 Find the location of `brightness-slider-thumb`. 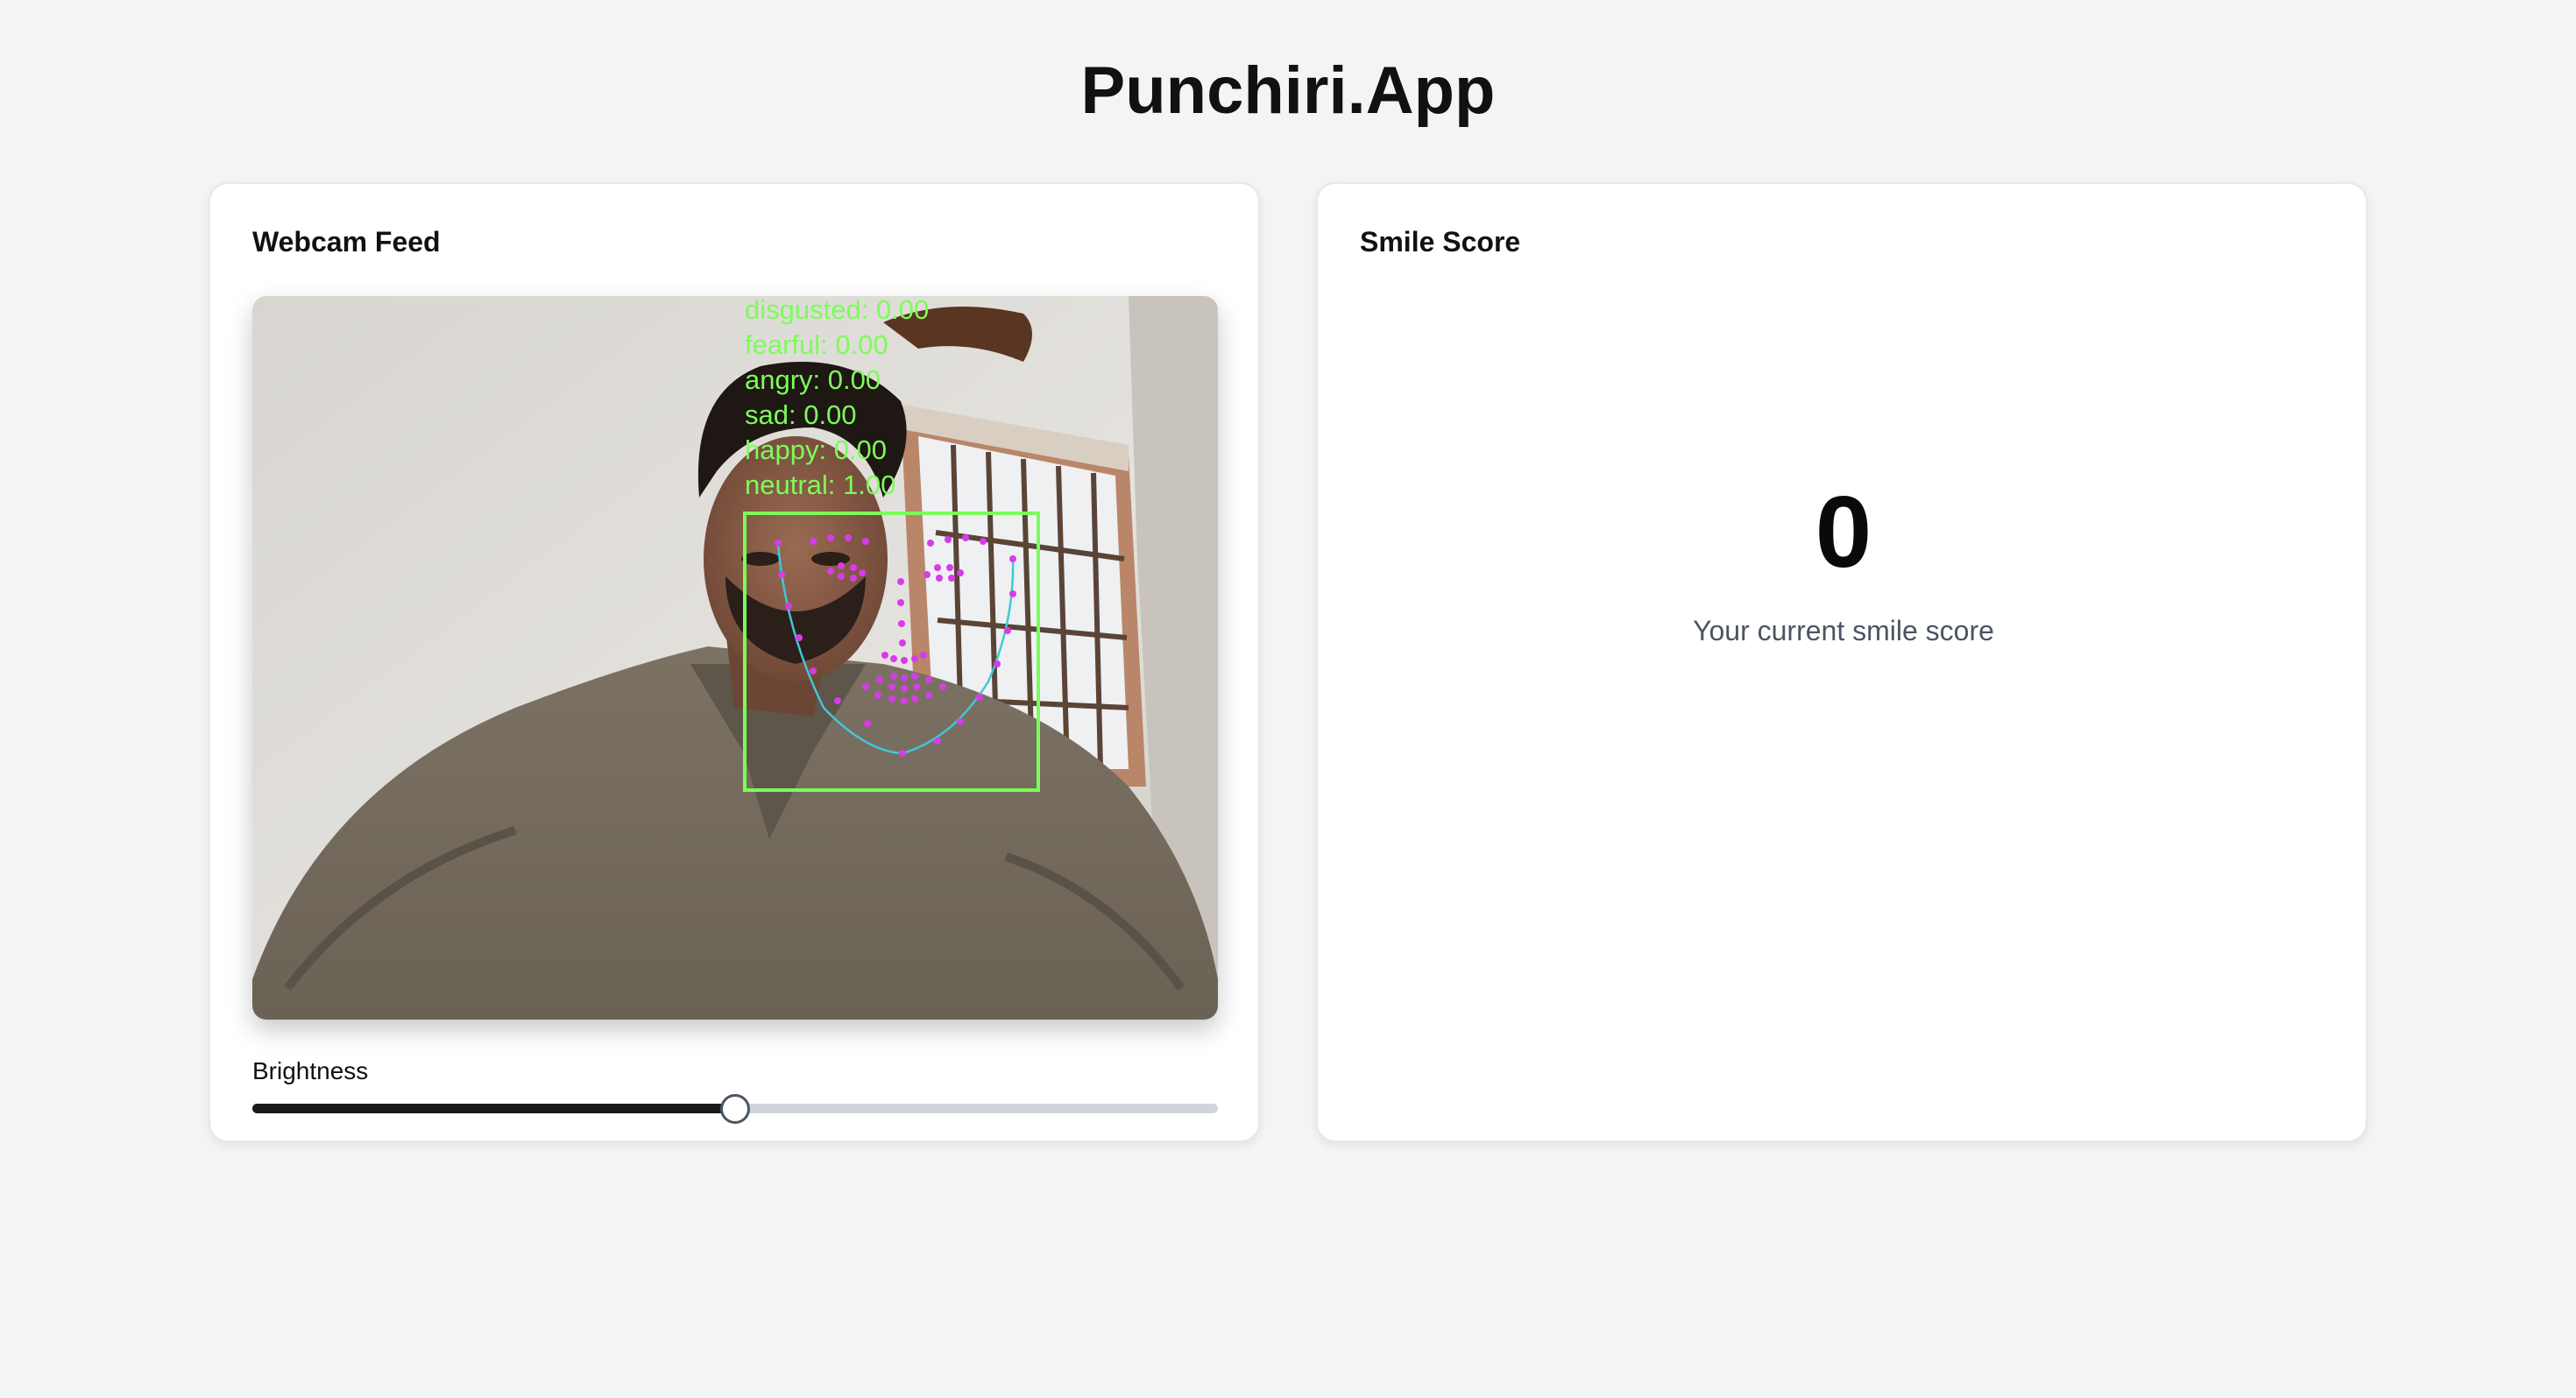

brightness-slider-thumb is located at coordinates (735, 1109).